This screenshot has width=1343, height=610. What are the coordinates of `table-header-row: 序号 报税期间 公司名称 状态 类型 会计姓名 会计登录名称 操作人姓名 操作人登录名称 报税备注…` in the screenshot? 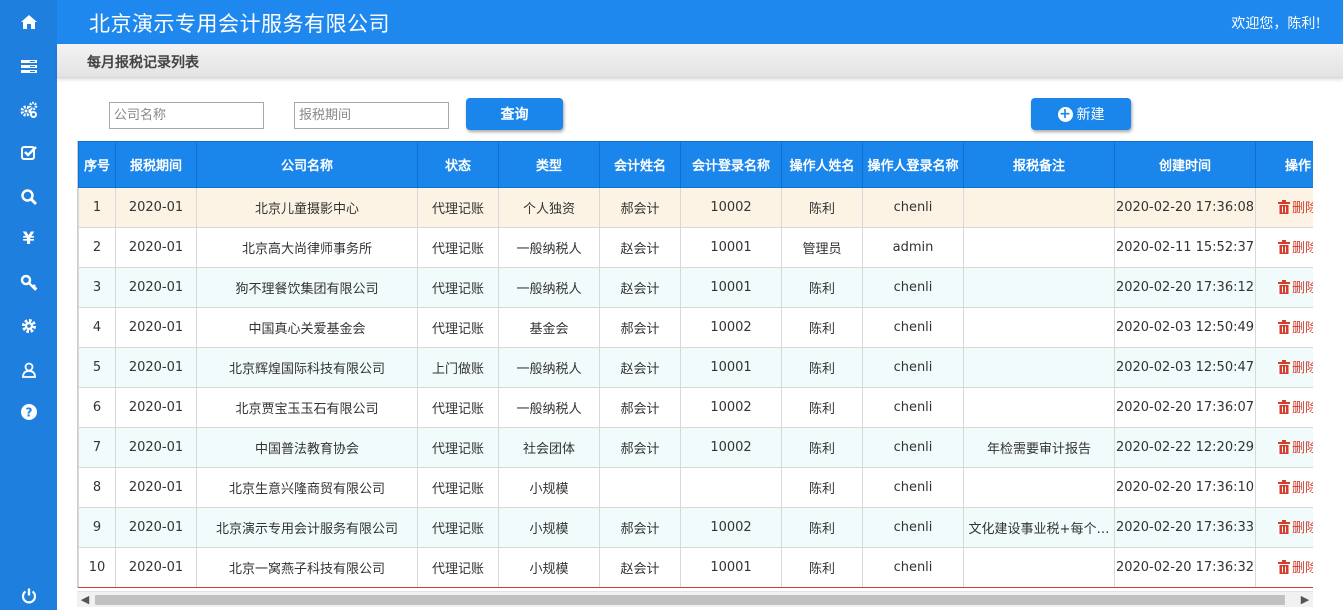 It's located at (695, 164).